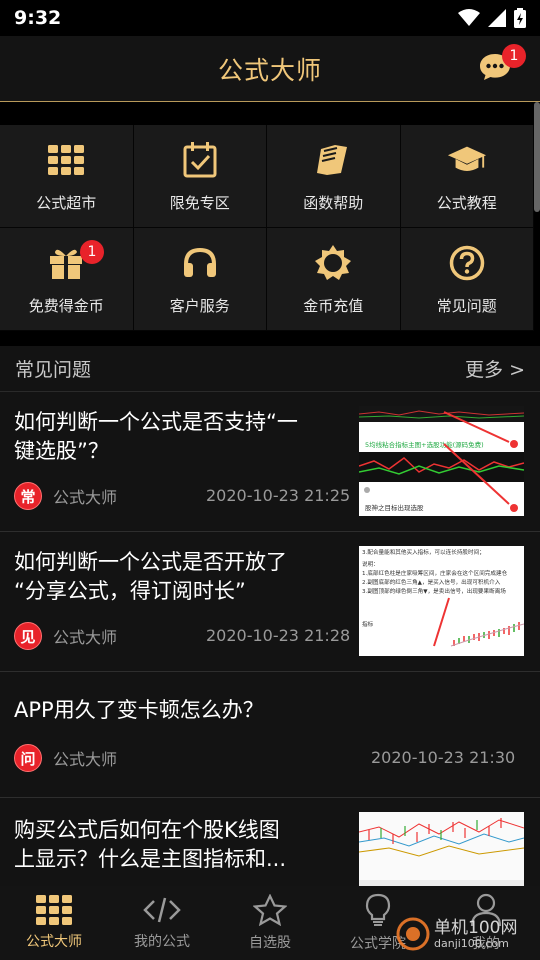 Image resolution: width=540 pixels, height=960 pixels. What do you see at coordinates (199, 305) in the screenshot?
I see `grid-label: 客户服务` at bounding box center [199, 305].